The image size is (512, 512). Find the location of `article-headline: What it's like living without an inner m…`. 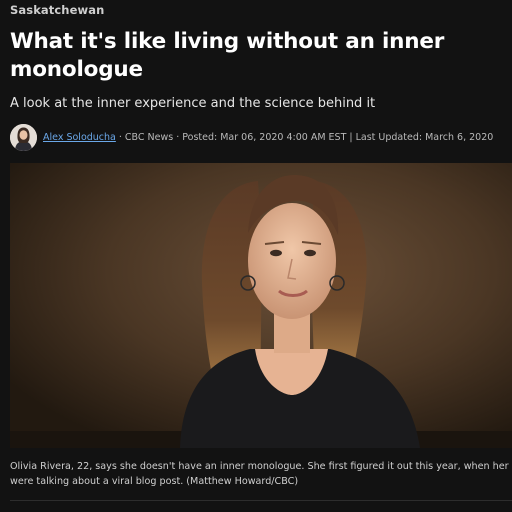

article-headline: What it's like living without an inner m… is located at coordinates (257, 56).